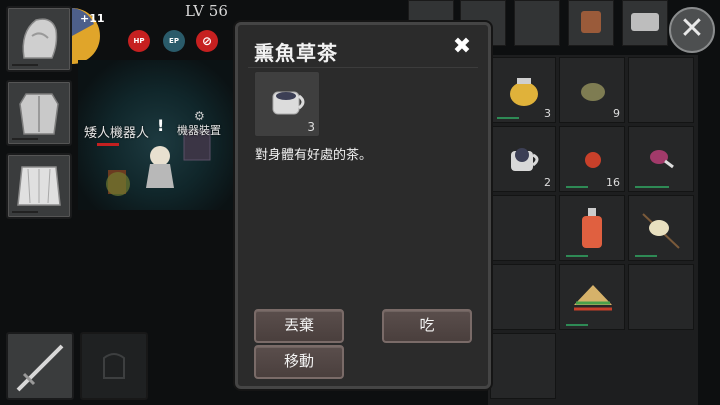 This screenshot has width=720, height=405. What do you see at coordinates (363, 67) in the screenshot?
I see `divider` at bounding box center [363, 67].